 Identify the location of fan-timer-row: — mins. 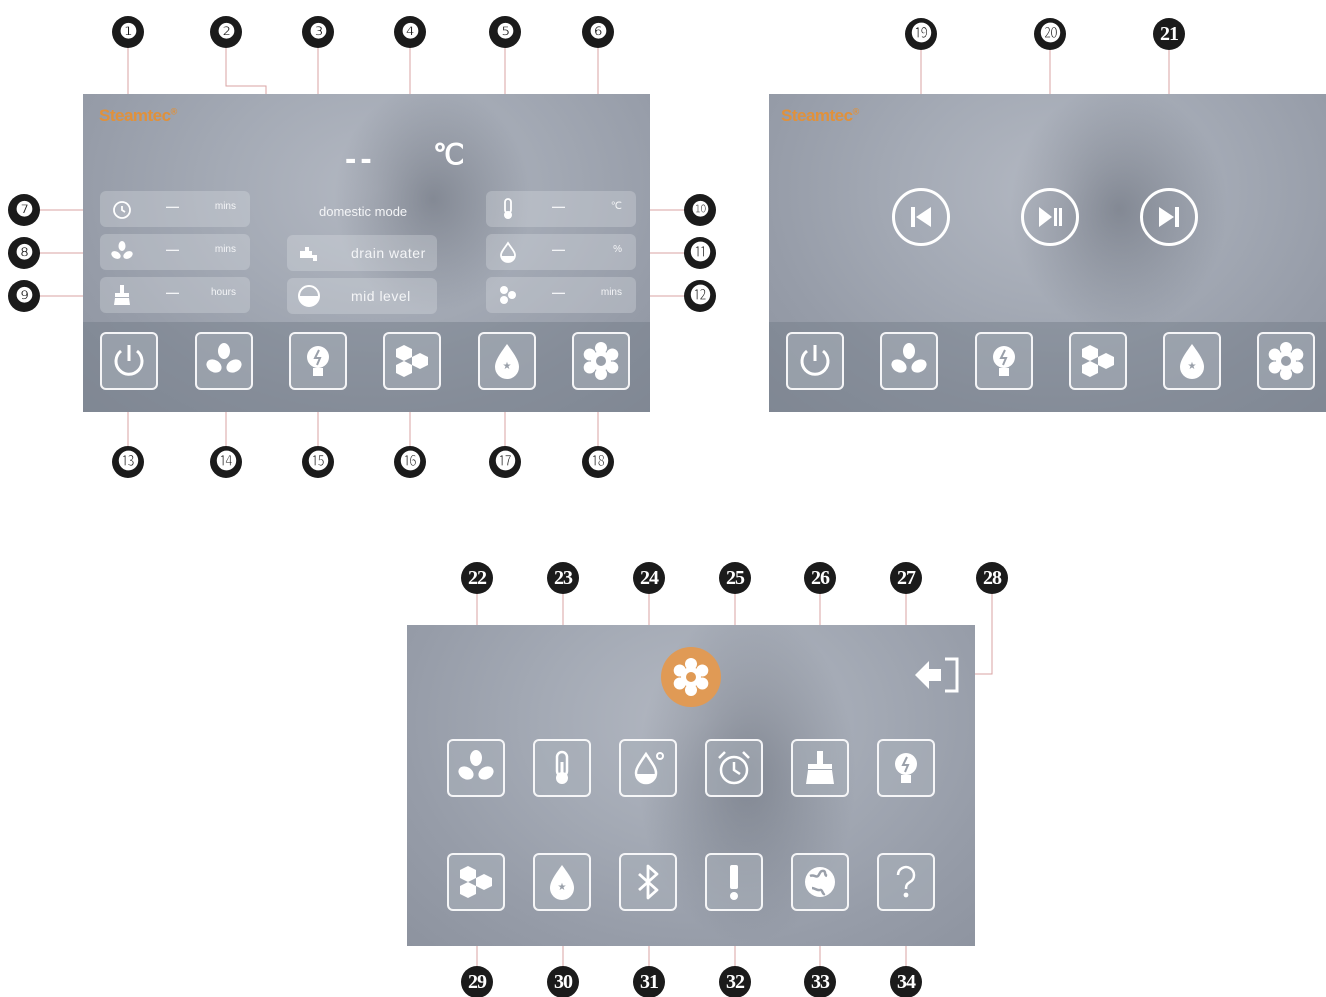
(175, 252).